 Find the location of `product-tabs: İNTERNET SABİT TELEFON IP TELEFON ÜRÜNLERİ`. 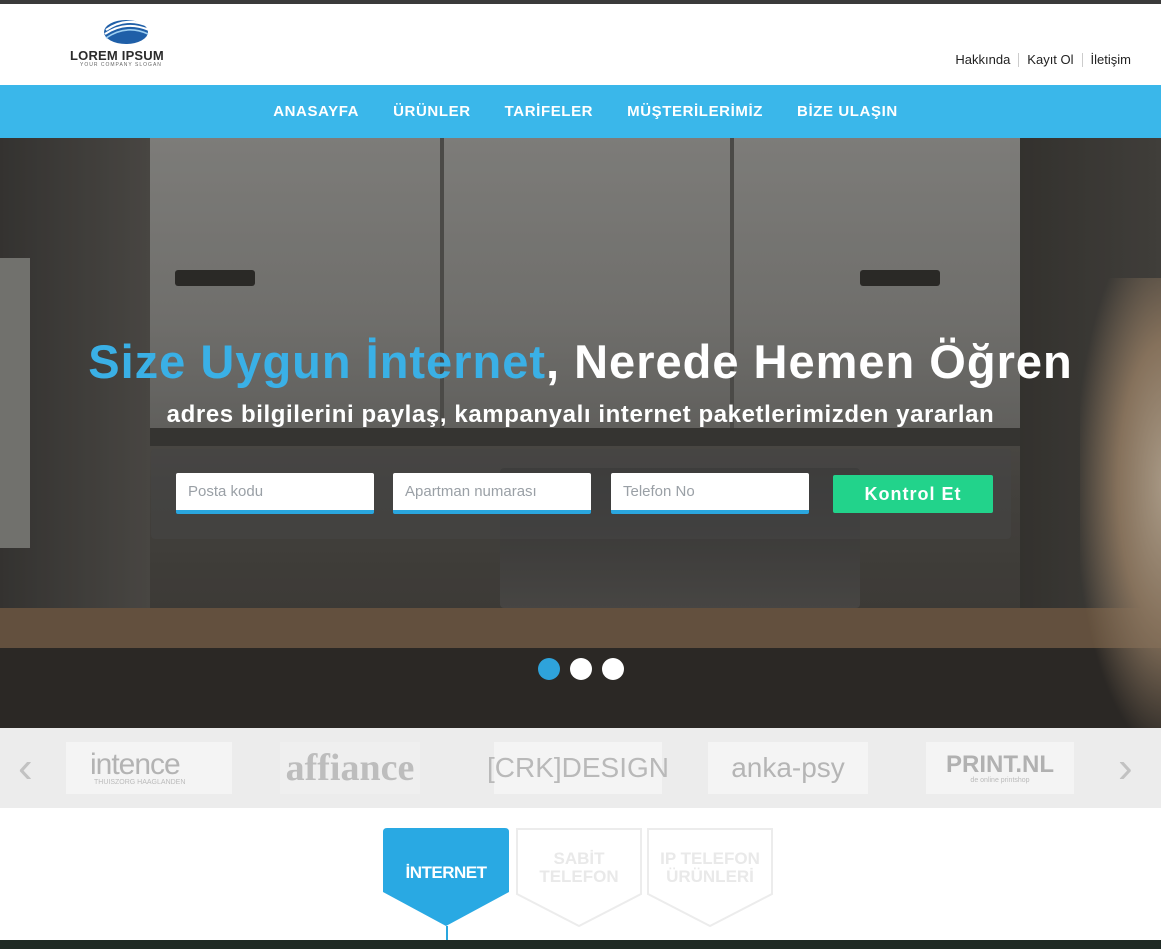

product-tabs: İNTERNET SABİT TELEFON IP TELEFON ÜRÜNLERİ is located at coordinates (583, 883).